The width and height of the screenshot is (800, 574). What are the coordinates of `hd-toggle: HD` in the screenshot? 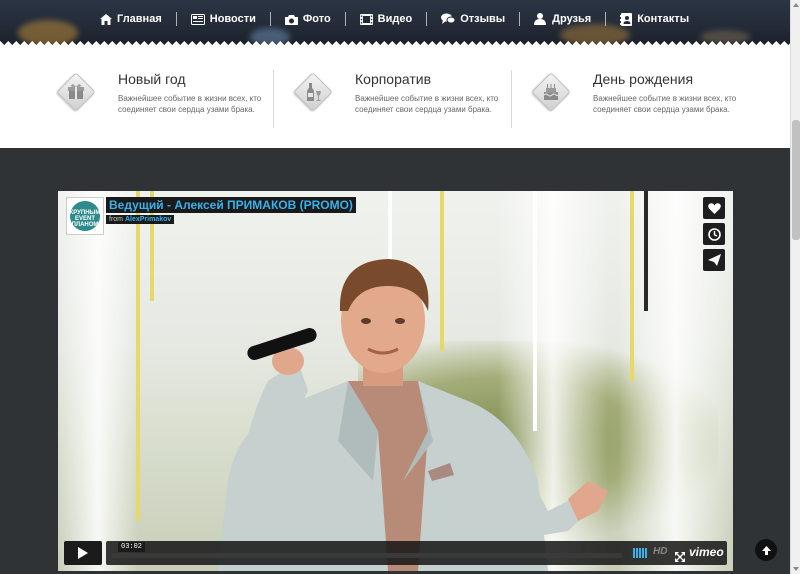 It's located at (660, 551).